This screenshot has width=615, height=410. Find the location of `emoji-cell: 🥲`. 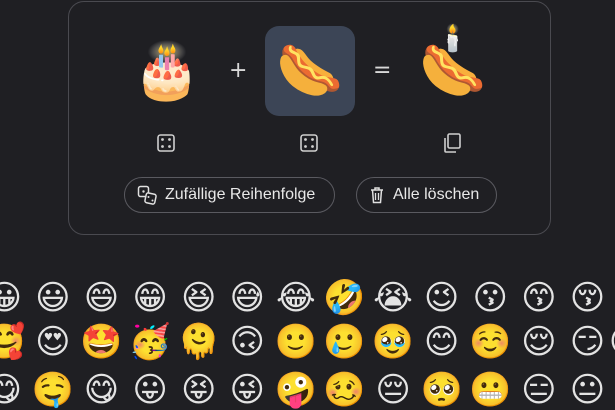

emoji-cell: 🥲 is located at coordinates (344, 342).